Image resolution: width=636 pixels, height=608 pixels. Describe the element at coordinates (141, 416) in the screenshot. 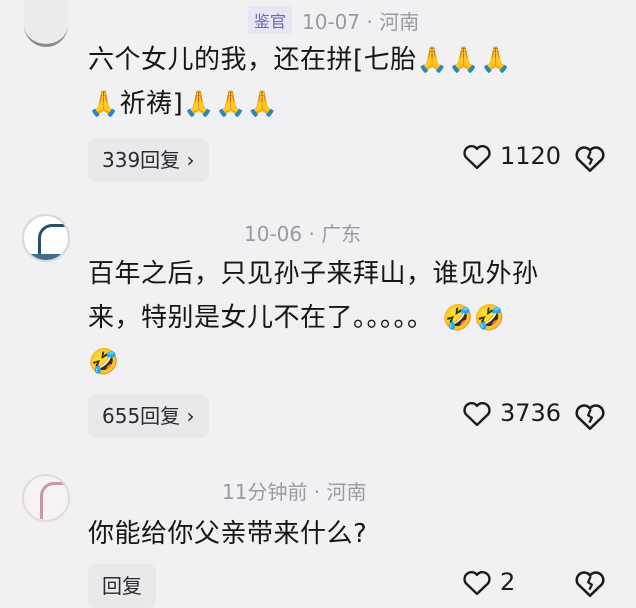

I see `reply-count-label: 655回复` at that location.